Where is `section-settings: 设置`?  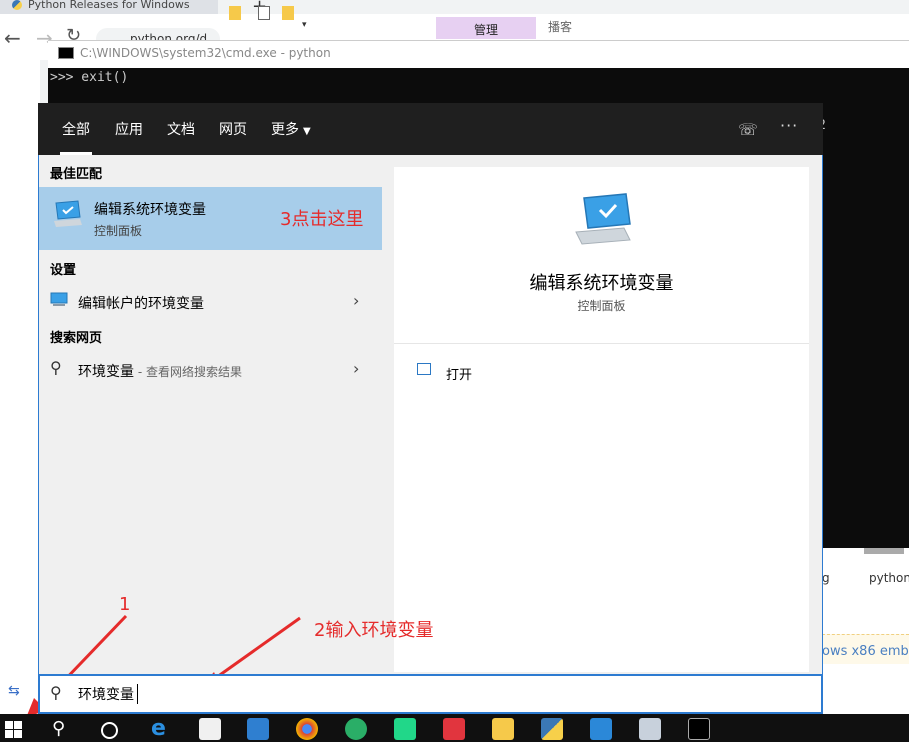
section-settings: 设置 is located at coordinates (63, 270).